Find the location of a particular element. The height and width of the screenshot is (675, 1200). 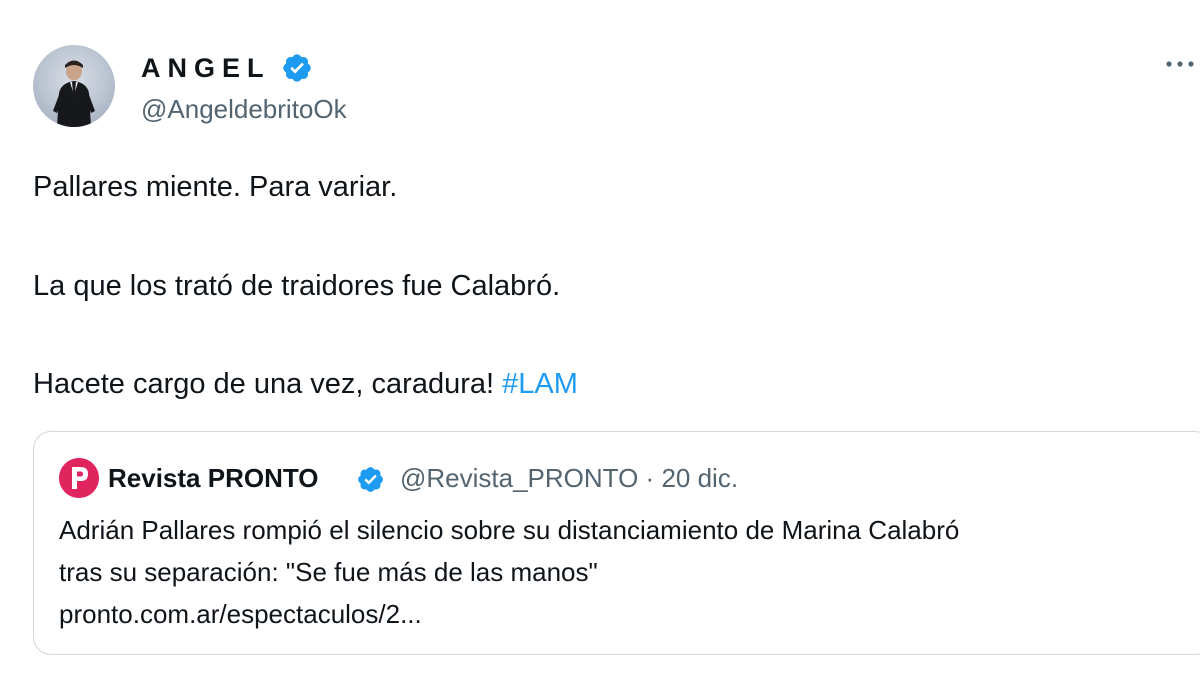

verified-badge-icon is located at coordinates (297, 68).